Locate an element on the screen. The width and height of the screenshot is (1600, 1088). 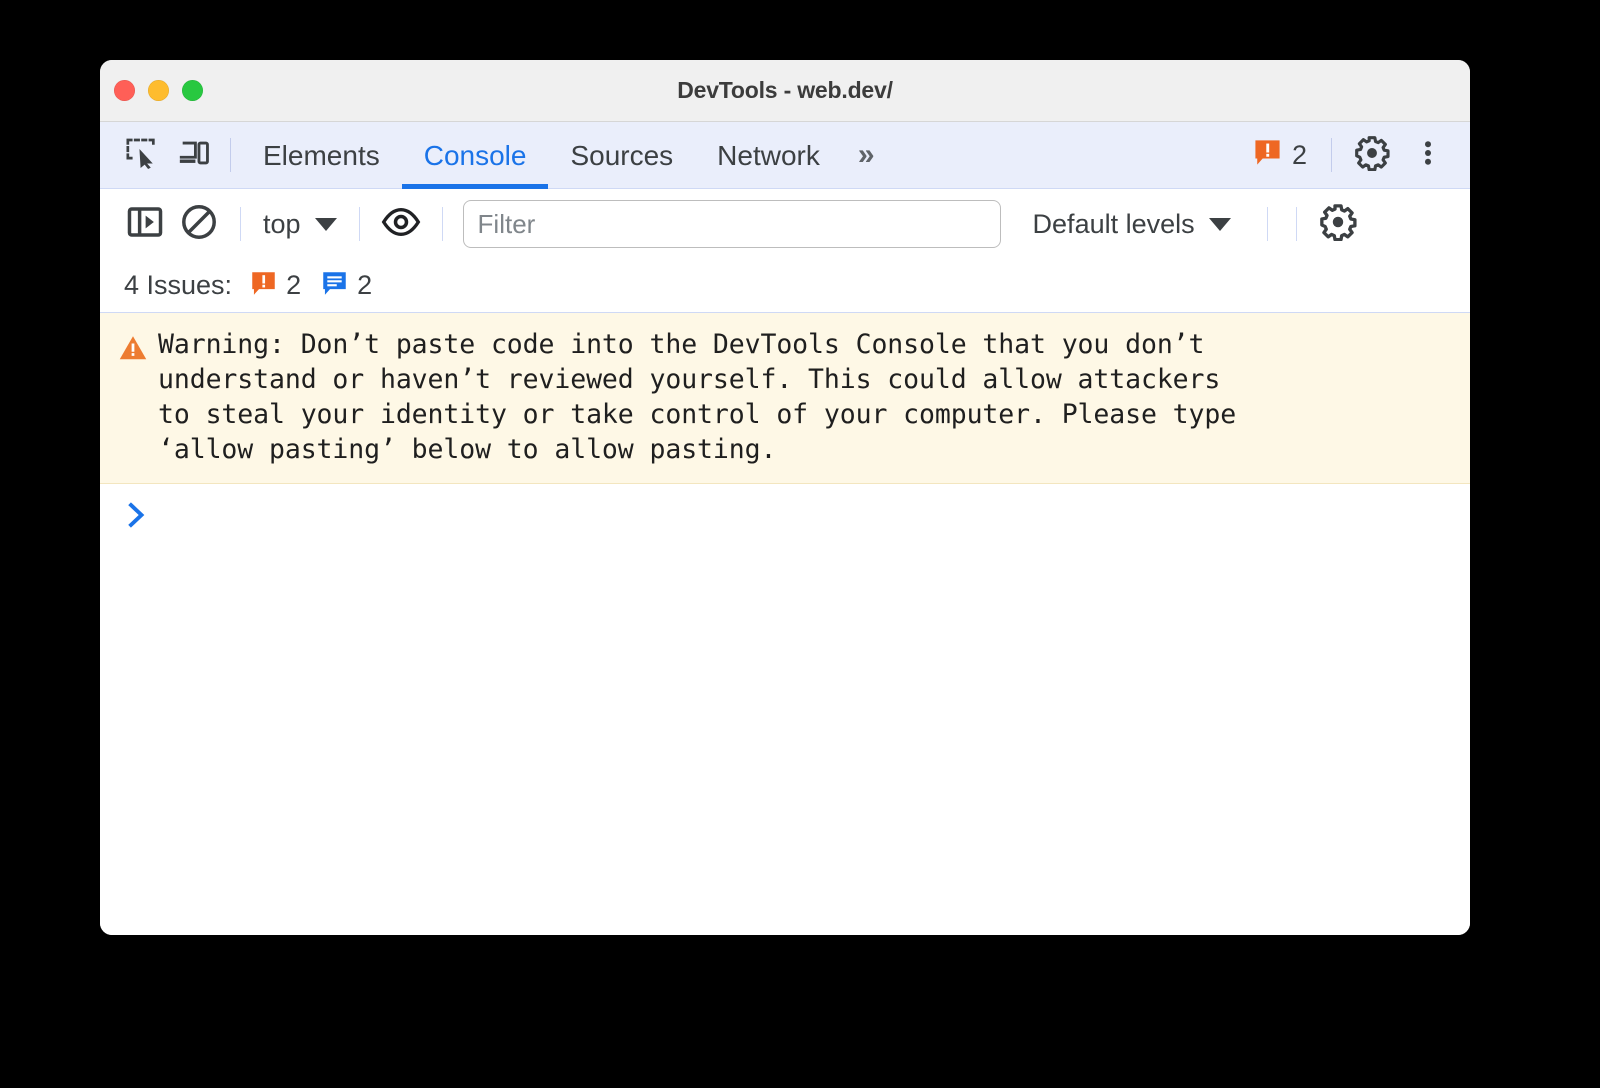
console-sidebar-toggle-button is located at coordinates (145, 224).